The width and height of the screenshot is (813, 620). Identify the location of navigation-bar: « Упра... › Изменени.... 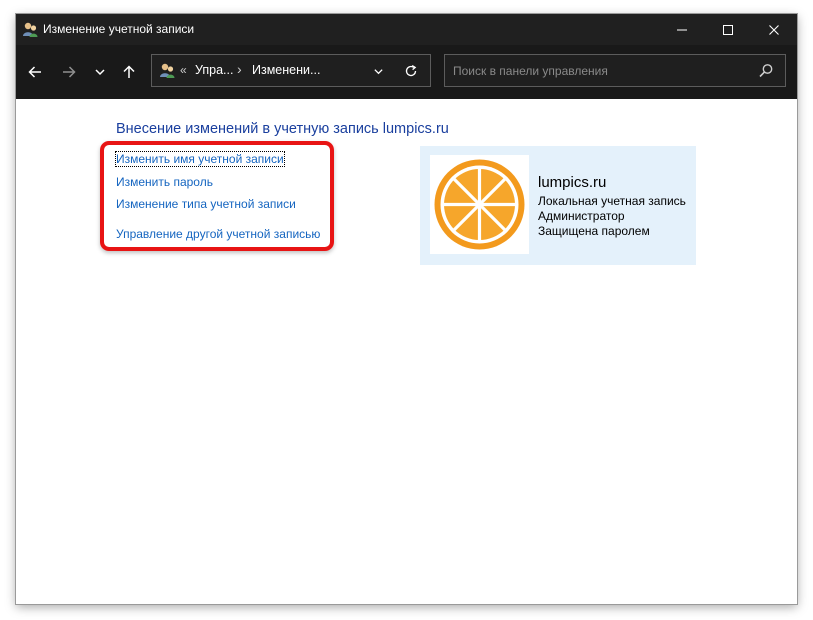
(406, 72).